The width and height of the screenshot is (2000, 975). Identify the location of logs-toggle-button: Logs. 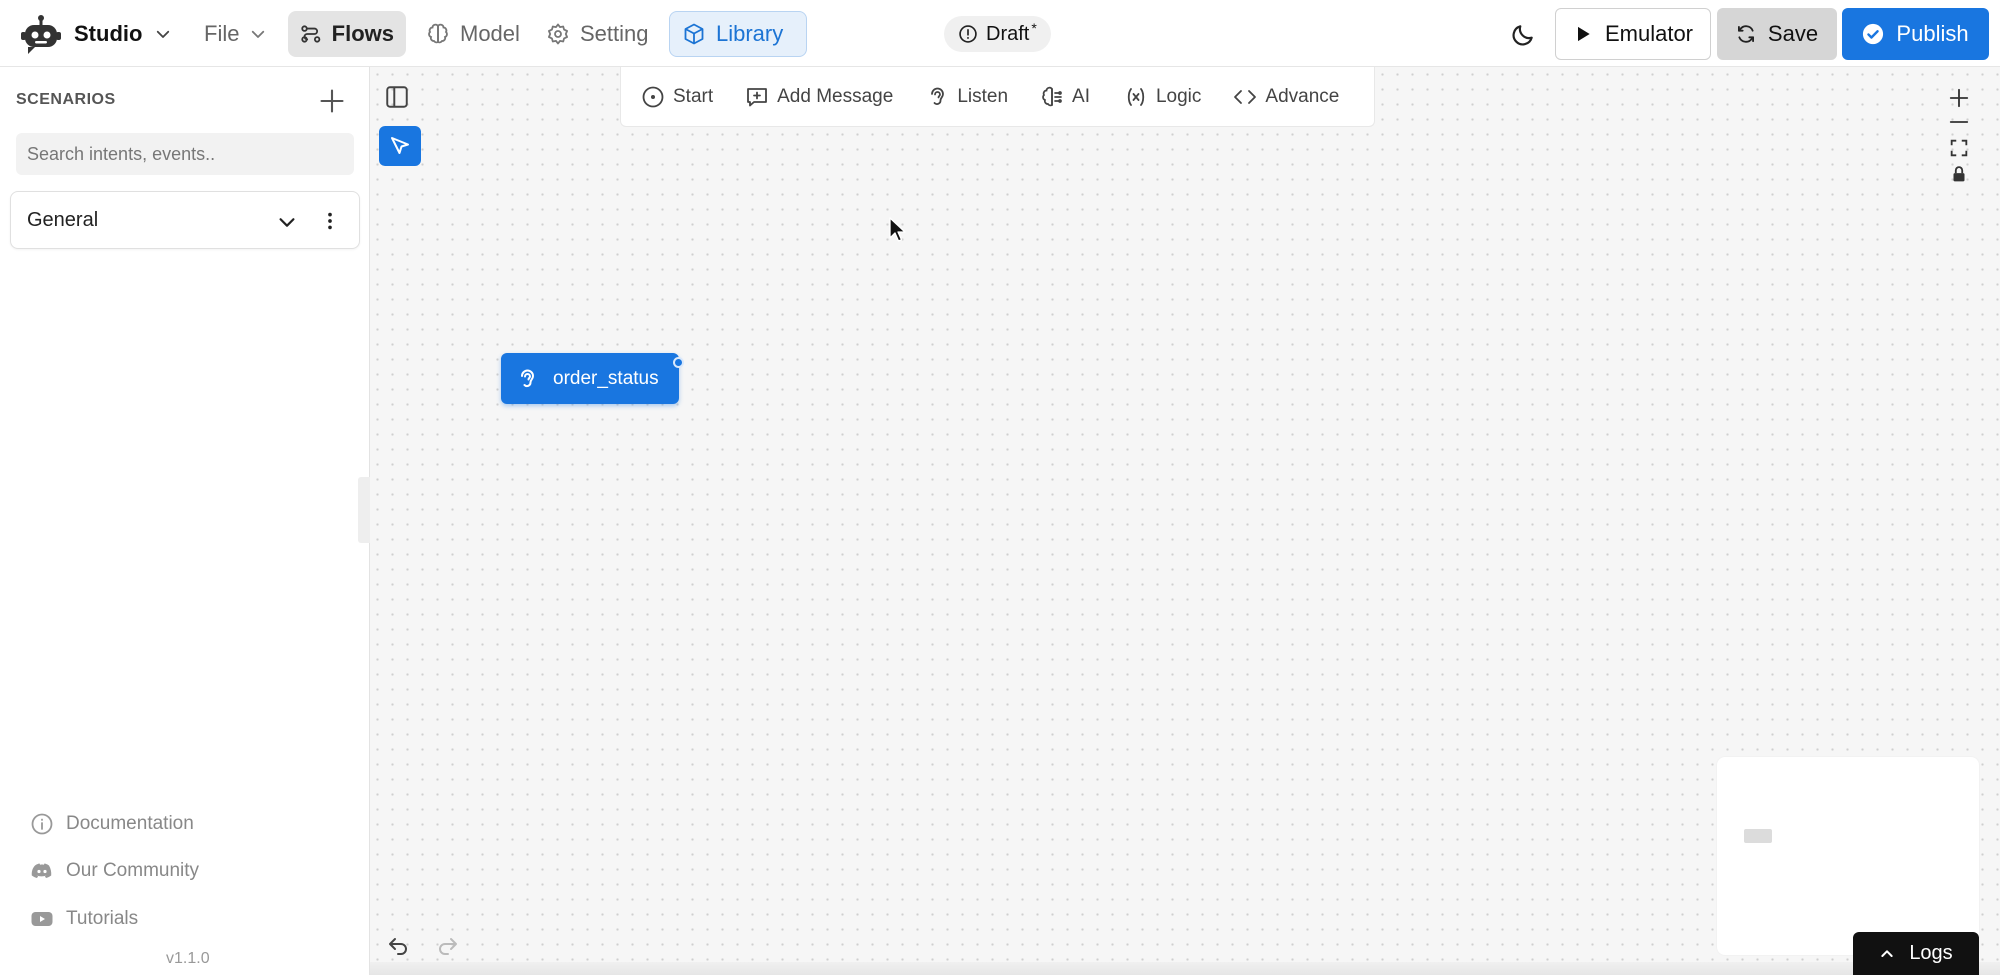
(1916, 953).